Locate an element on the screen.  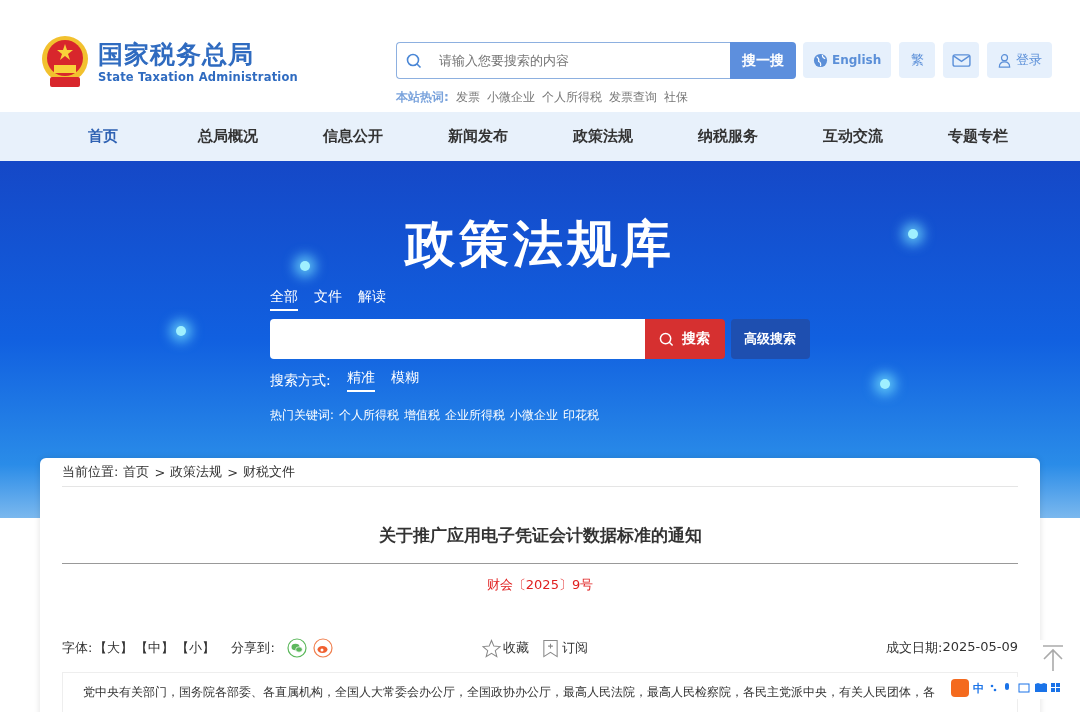
nav-tab: 首页 is located at coordinates (102, 136).